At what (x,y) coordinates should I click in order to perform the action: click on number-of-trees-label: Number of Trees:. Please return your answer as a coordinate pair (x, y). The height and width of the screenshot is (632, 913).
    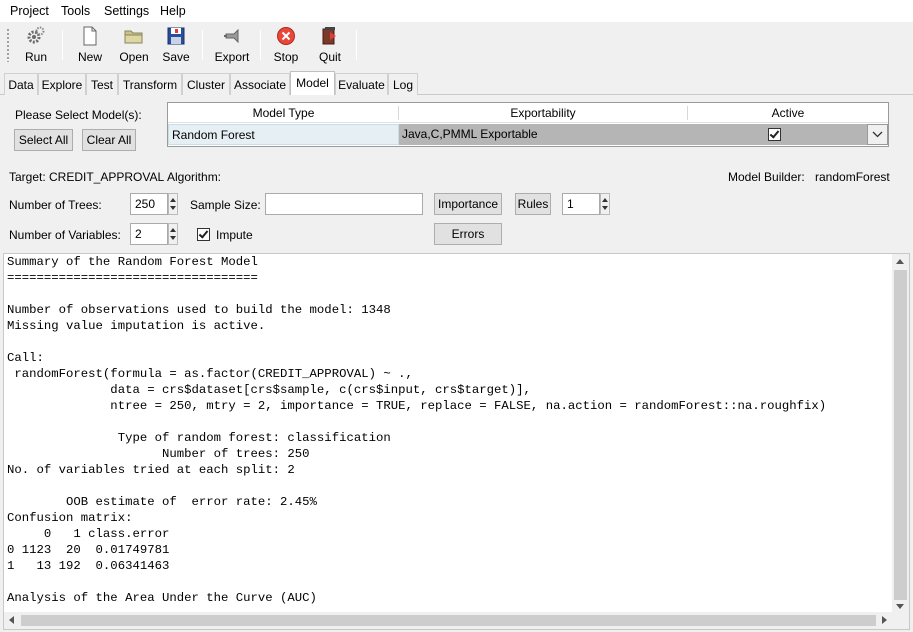
    Looking at the image, I should click on (55, 205).